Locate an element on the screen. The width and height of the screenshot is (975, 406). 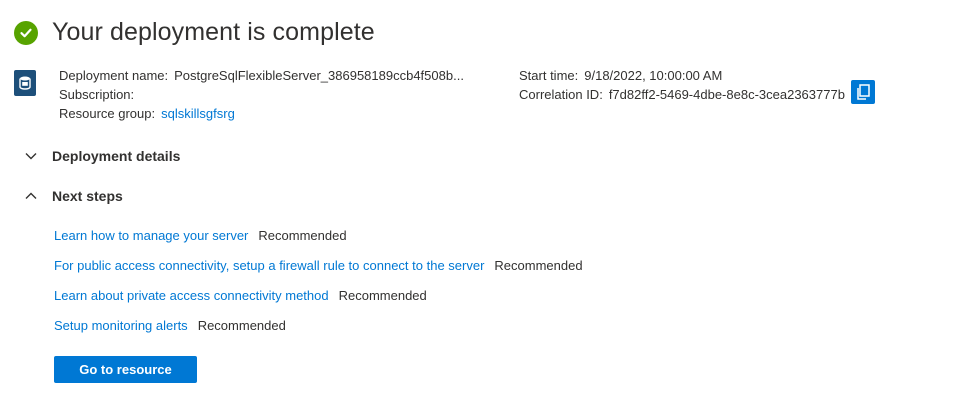
monitoring-alerts-link: Setup monitoring alerts is located at coordinates (121, 325).